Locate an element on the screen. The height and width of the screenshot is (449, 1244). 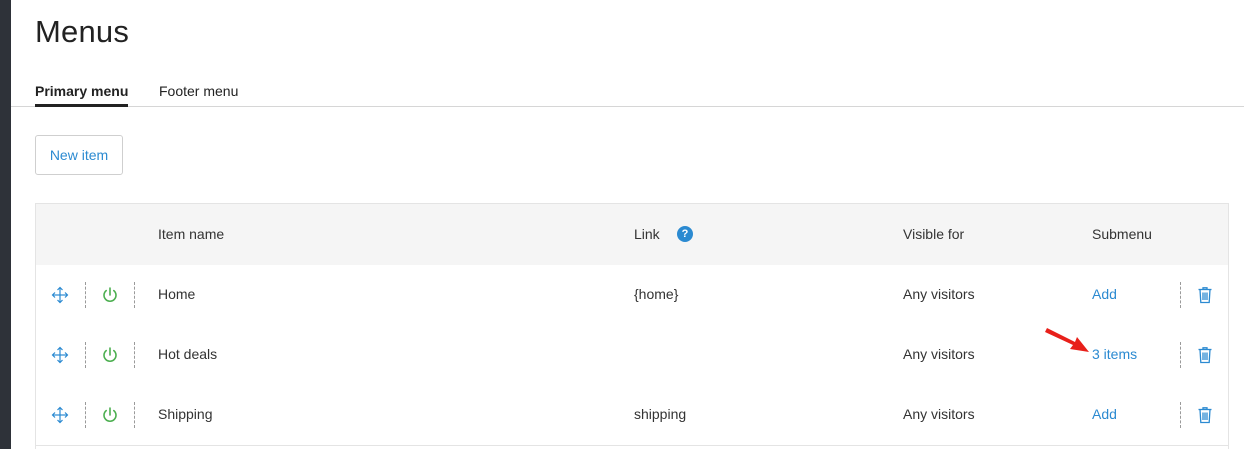
table-header: Item name Link ? Visible for Submenu is located at coordinates (632, 235).